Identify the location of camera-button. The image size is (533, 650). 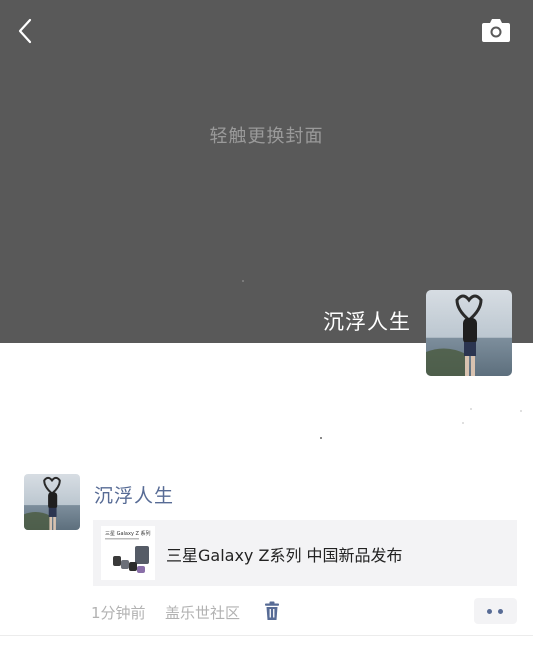
(496, 31).